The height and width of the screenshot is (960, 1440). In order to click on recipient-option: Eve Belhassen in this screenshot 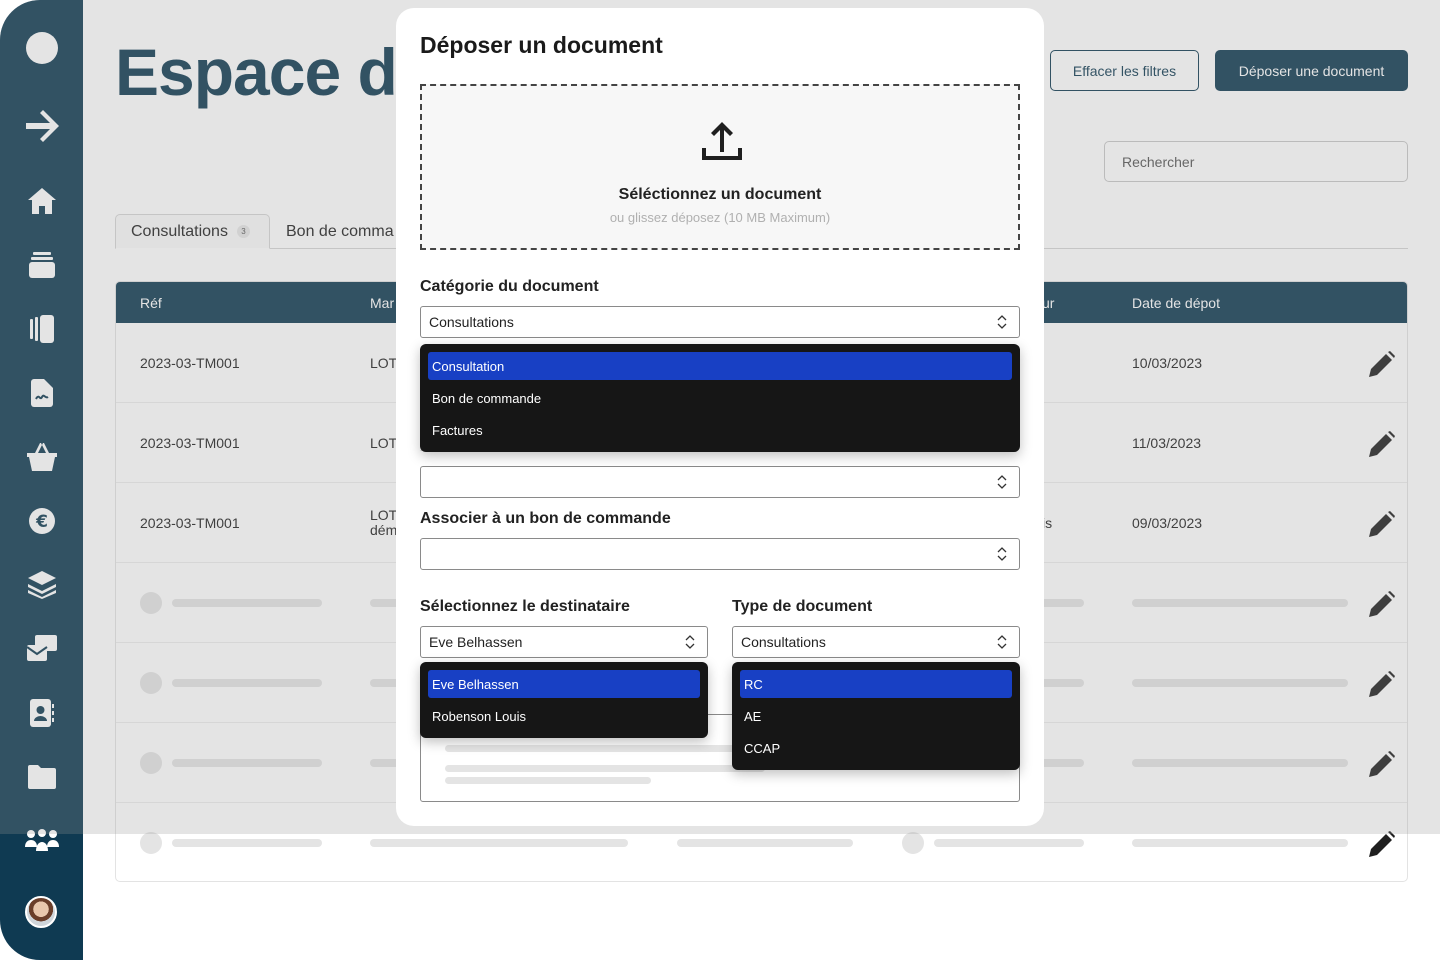, I will do `click(564, 684)`.